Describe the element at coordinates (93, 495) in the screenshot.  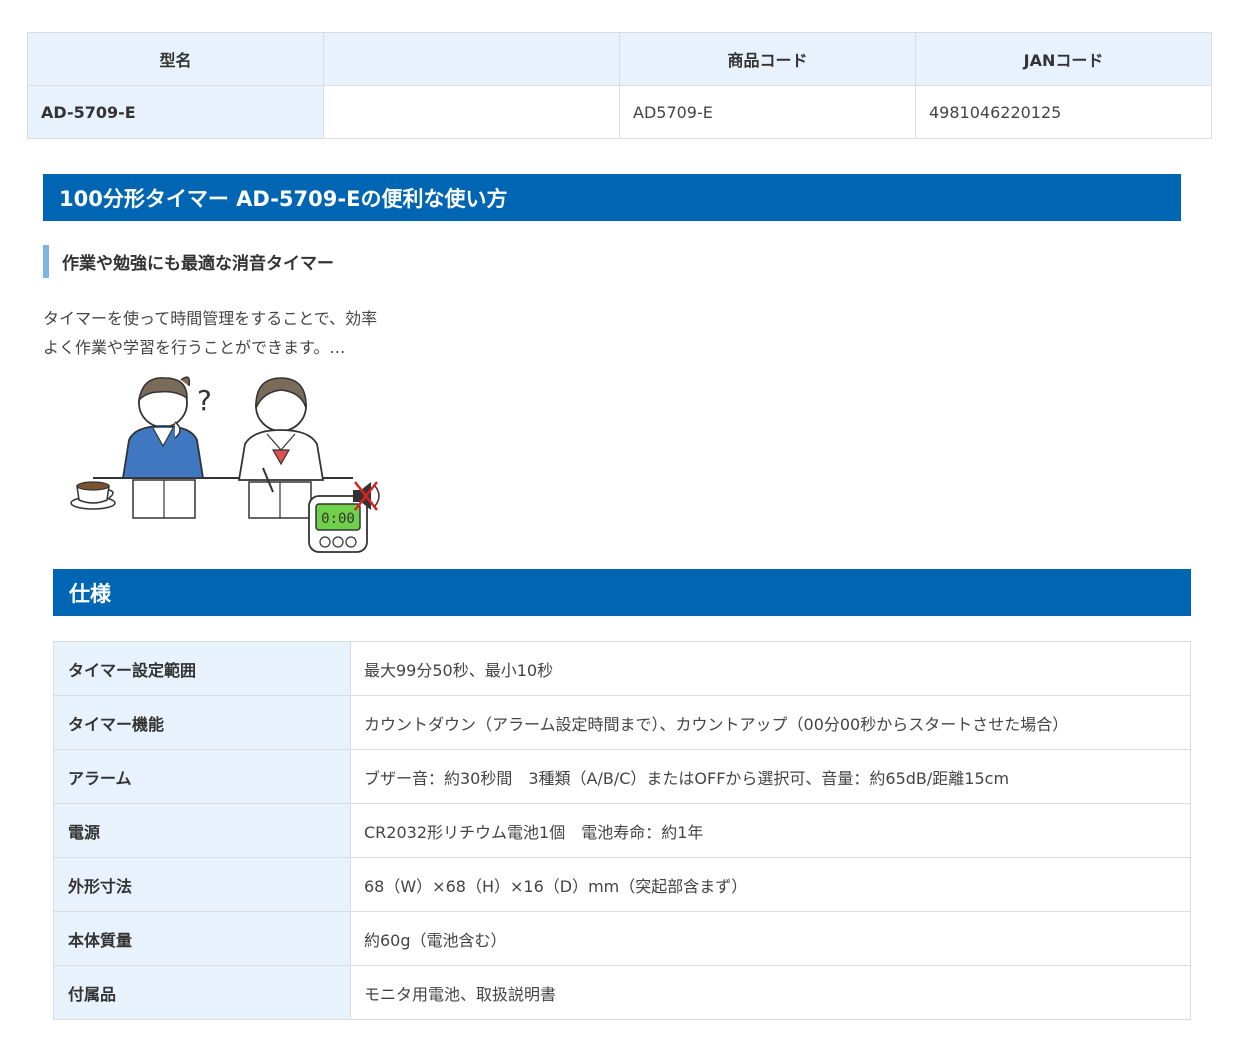
I see `coffee-cup-icon` at that location.